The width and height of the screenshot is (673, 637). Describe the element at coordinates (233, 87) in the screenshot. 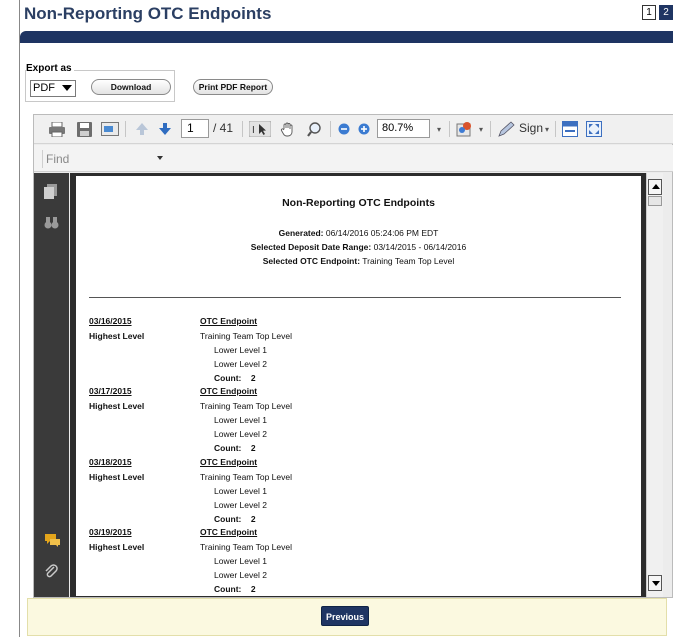

I see `print-pdf-report-button: Print PDF Report` at that location.